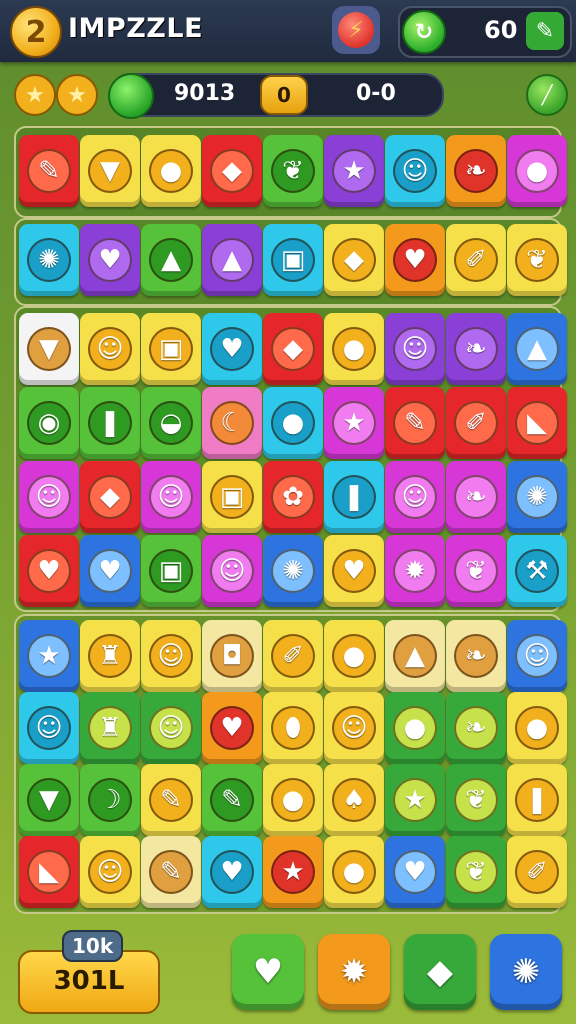 This screenshot has width=576, height=1024. Describe the element at coordinates (354, 800) in the screenshot. I see `game-tile: ♠` at that location.